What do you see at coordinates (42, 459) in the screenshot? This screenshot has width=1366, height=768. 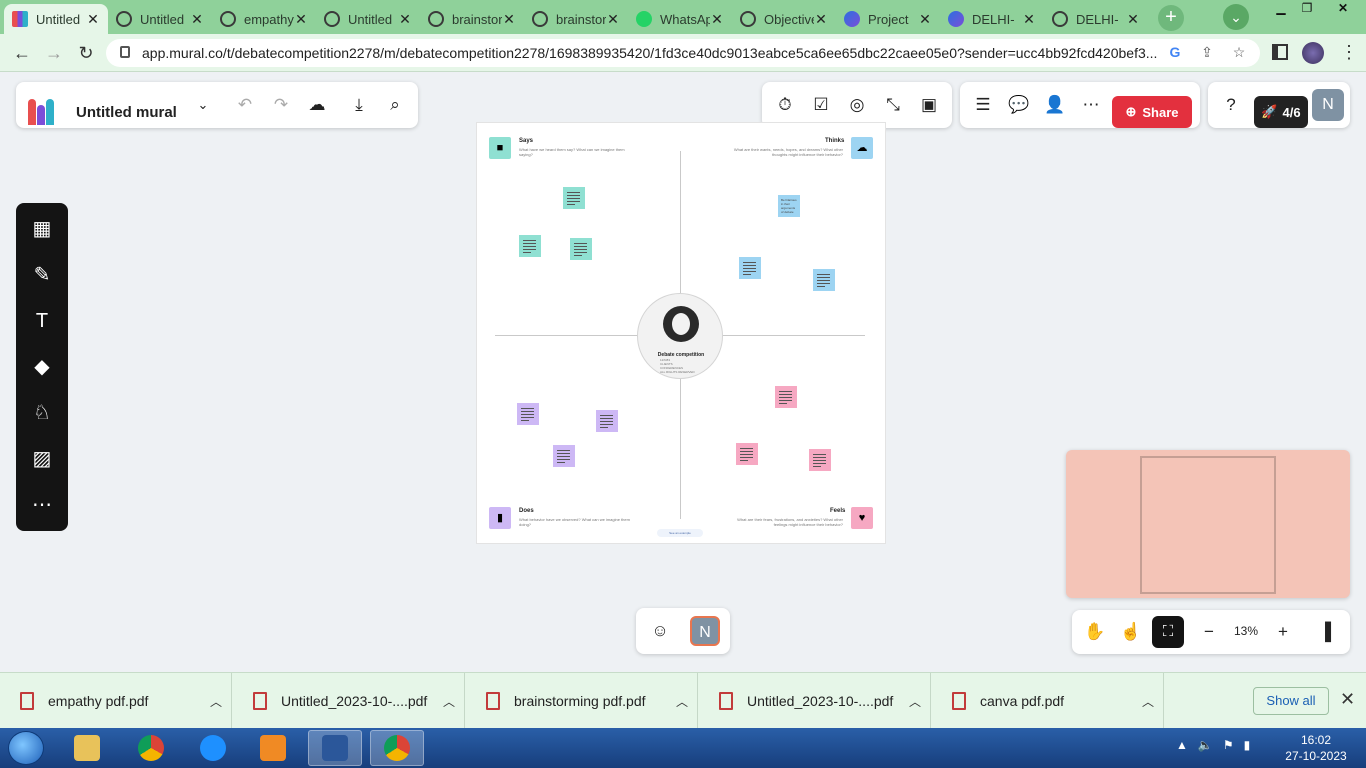 I see `image-icon: ▨` at bounding box center [42, 459].